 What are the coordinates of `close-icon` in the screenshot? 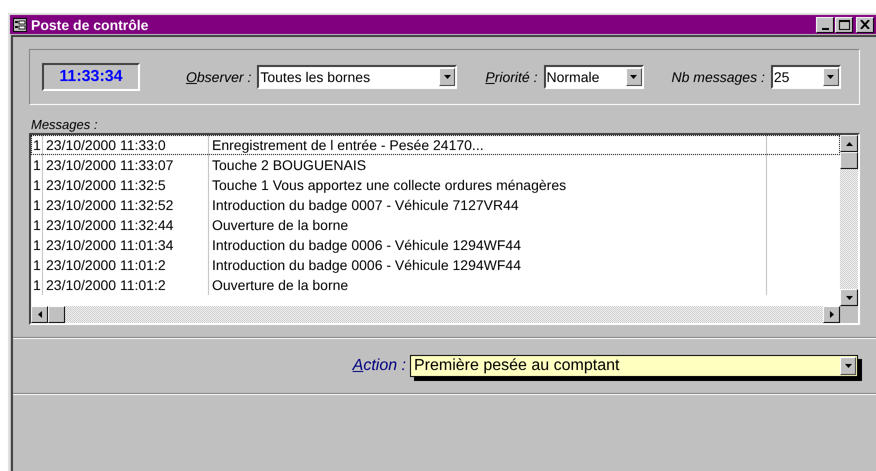 It's located at (865, 24).